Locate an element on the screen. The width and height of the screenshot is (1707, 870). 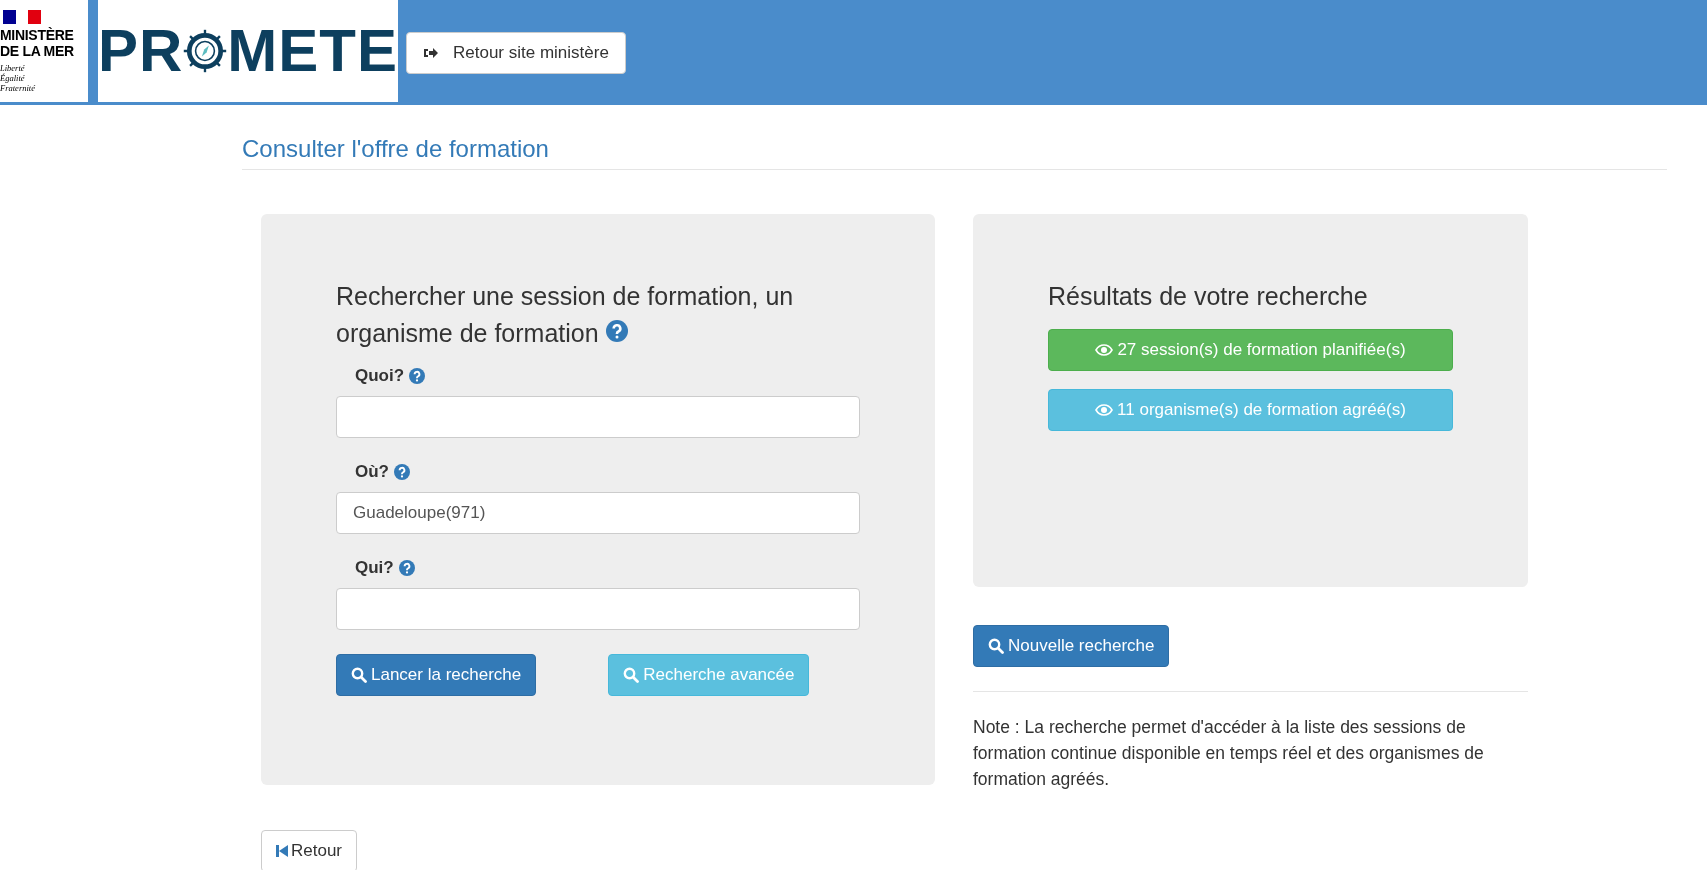
field-label: Où? is located at coordinates (607, 472).